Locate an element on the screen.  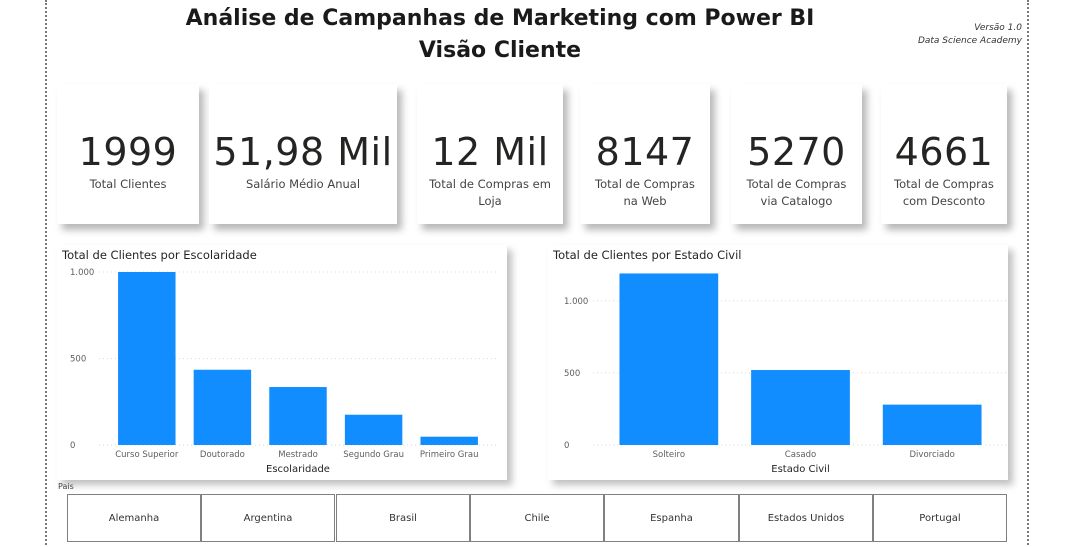
slicer-option-portugal: Portugal is located at coordinates (940, 518).